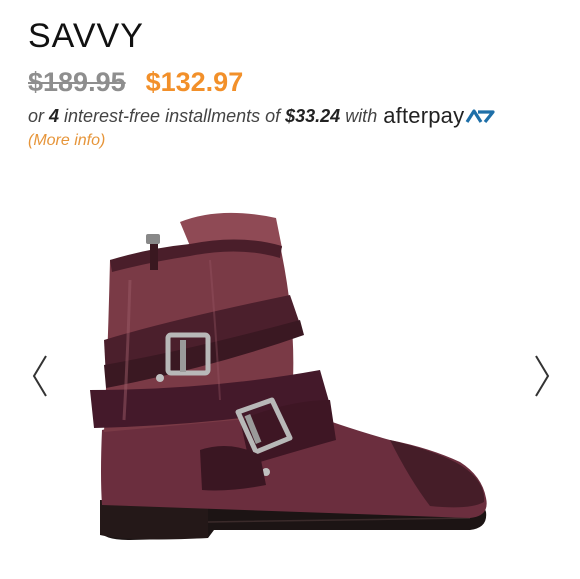 This screenshot has height=579, width=580. I want to click on installment-count: 4, so click(54, 115).